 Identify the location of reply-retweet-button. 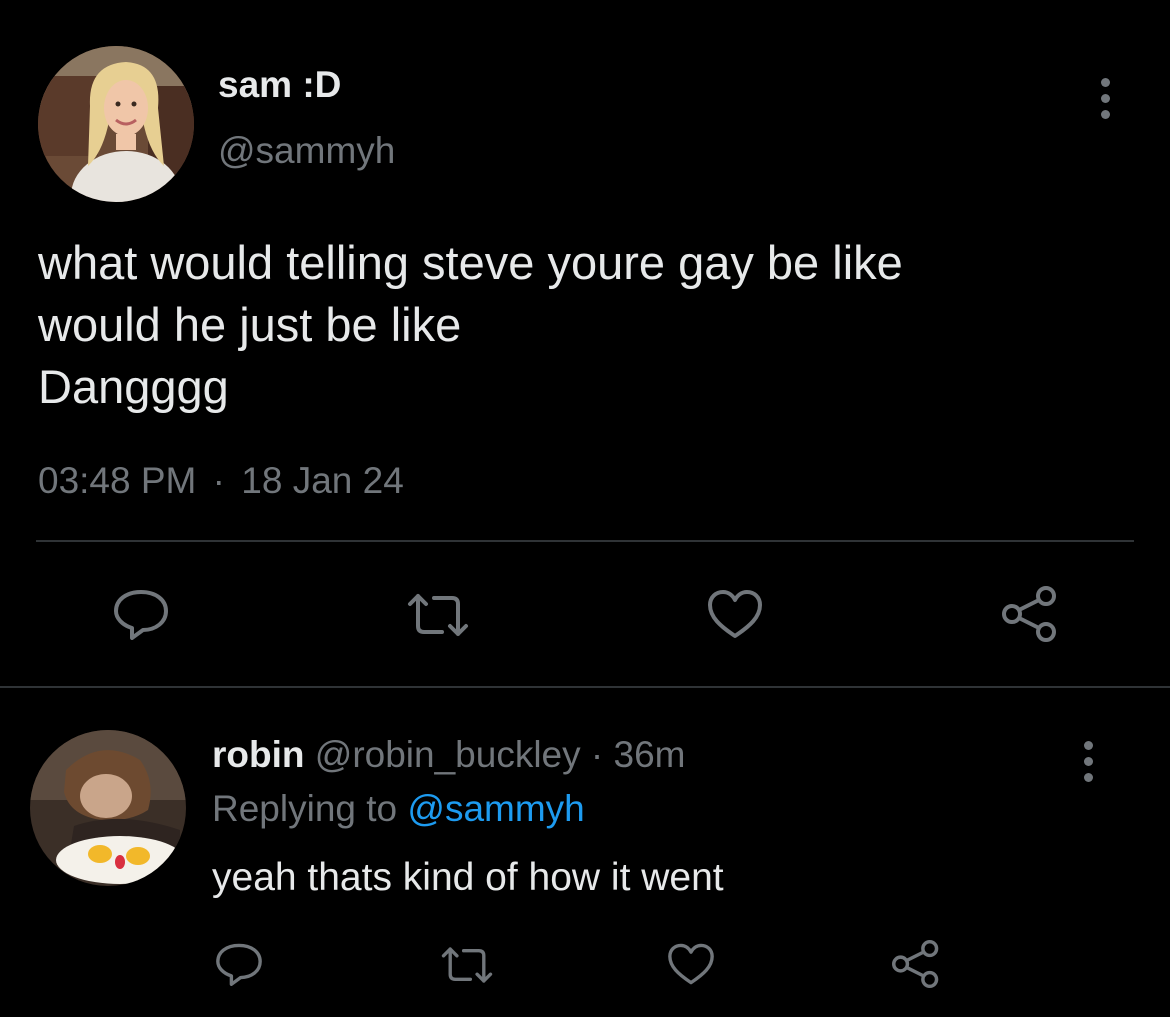
(467, 965).